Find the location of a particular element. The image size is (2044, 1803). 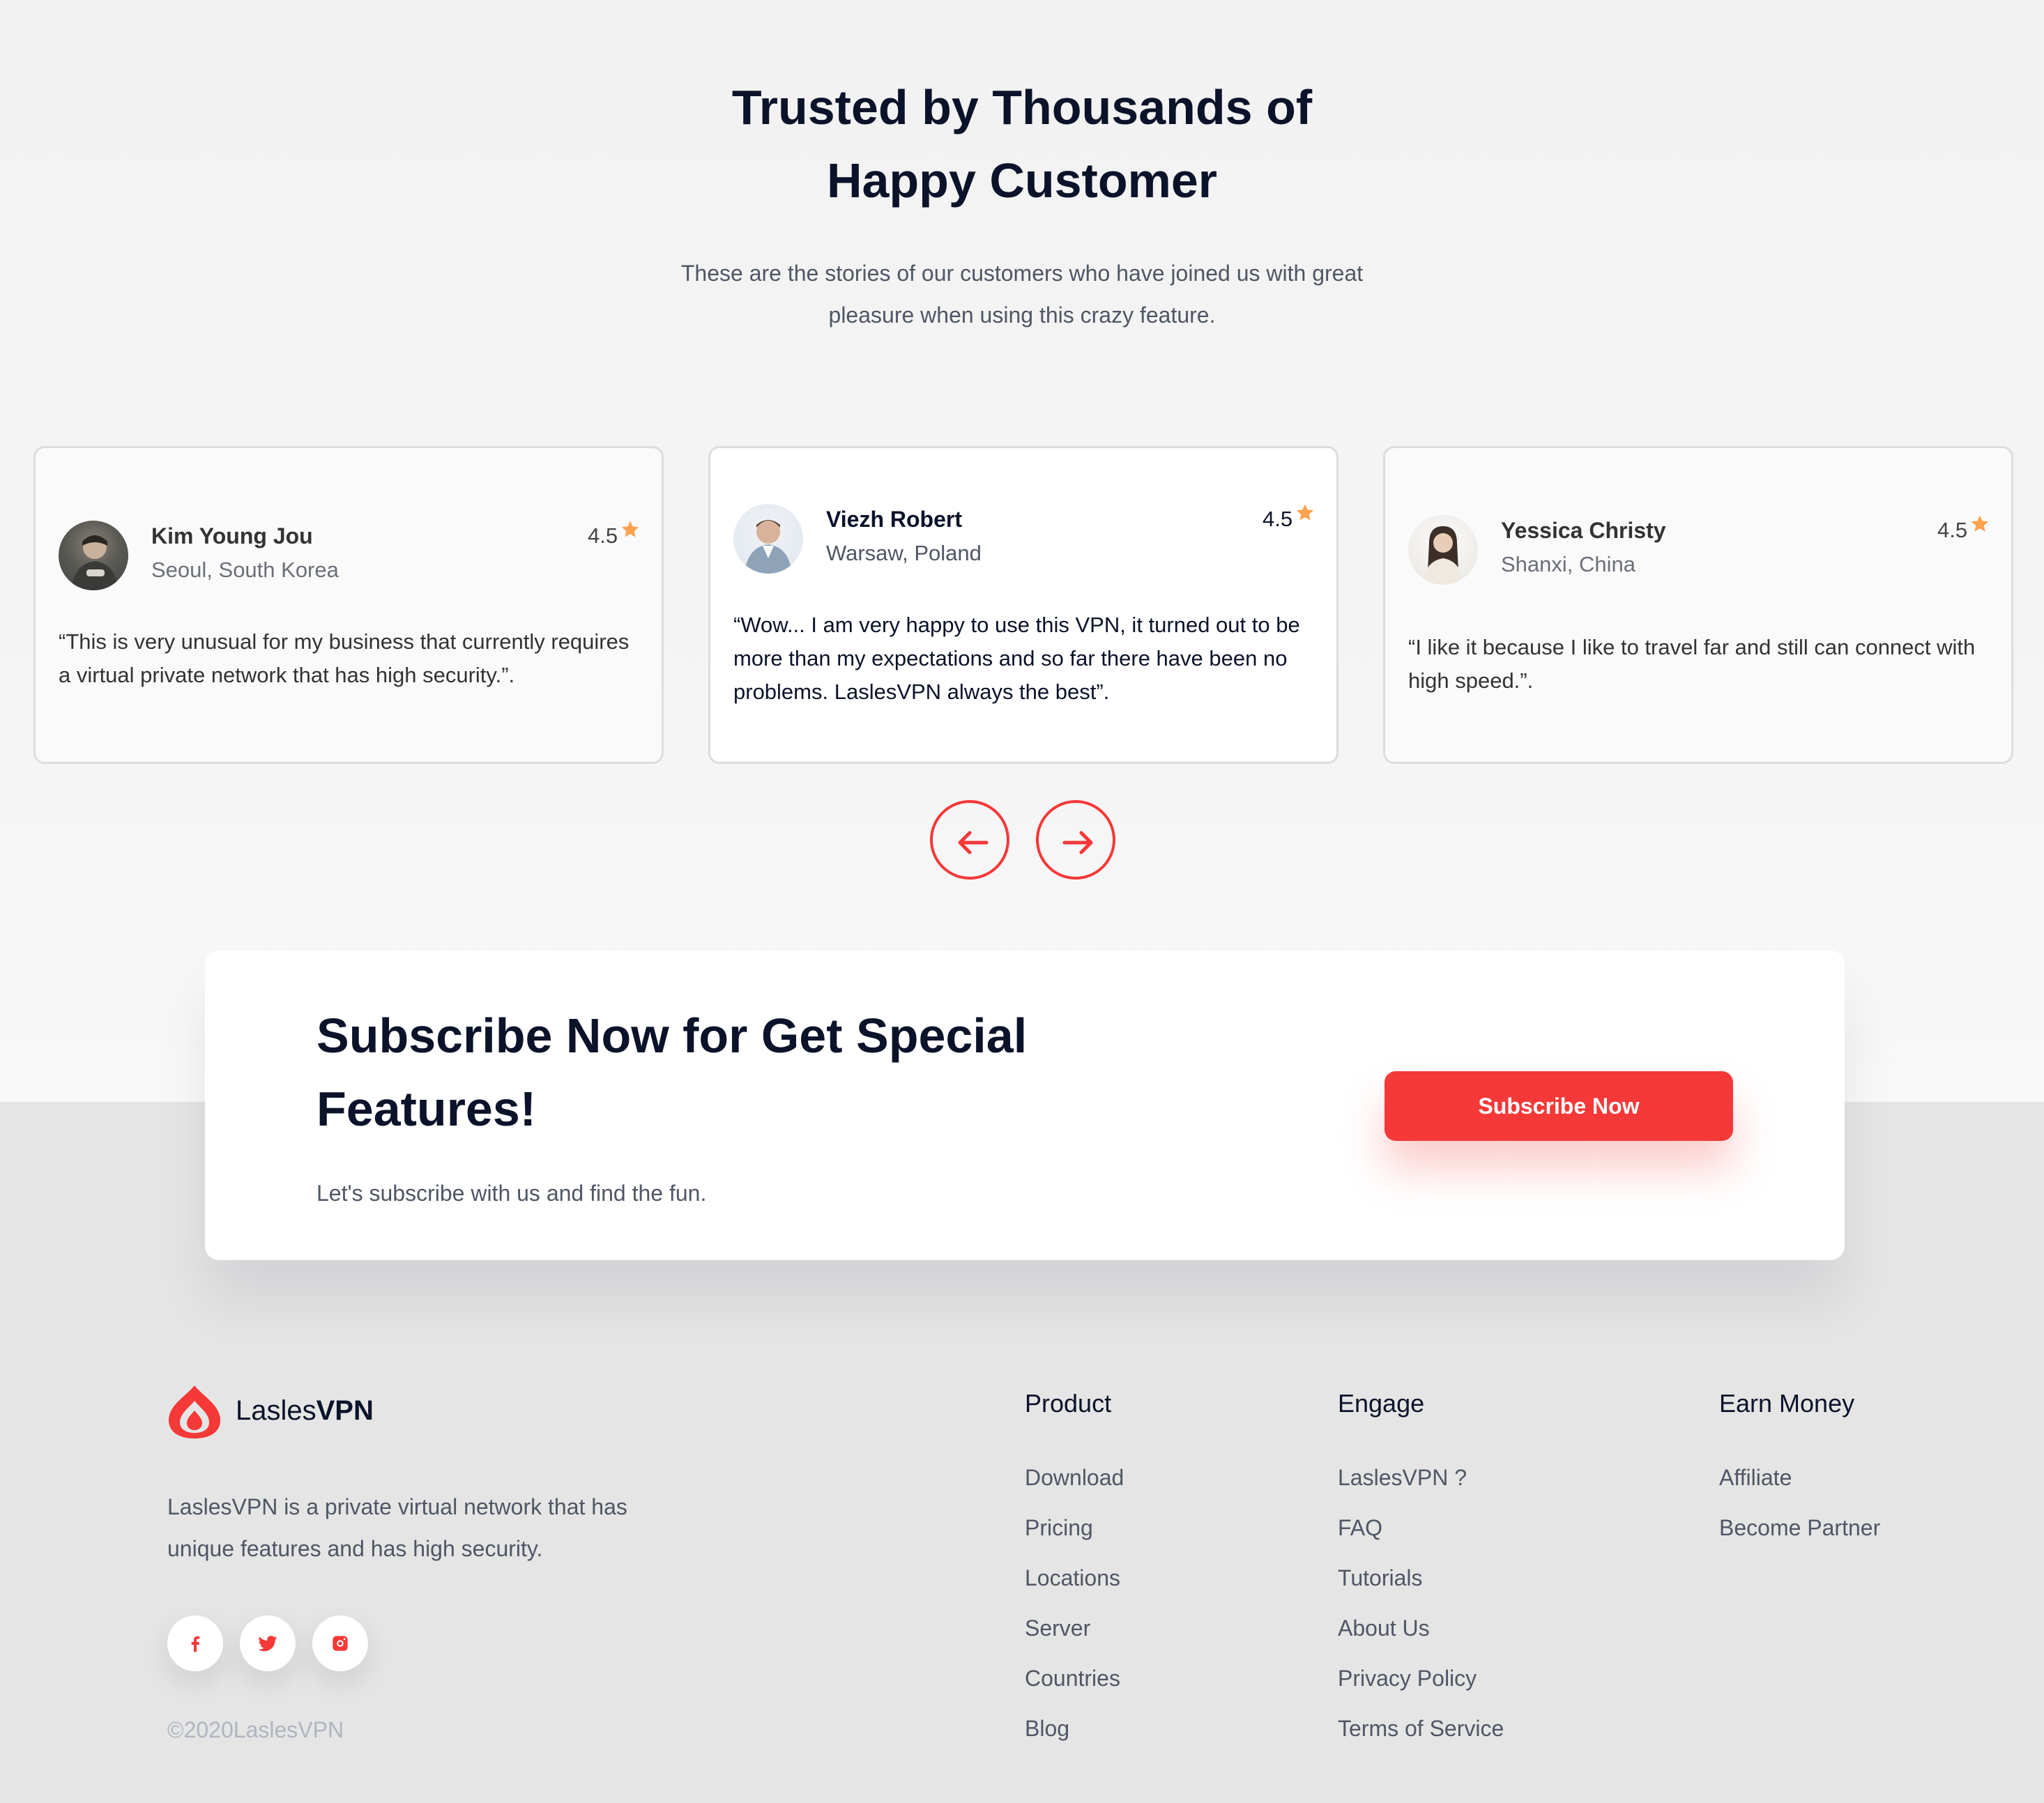

footer-column-title-product: Product is located at coordinates (1068, 1403).